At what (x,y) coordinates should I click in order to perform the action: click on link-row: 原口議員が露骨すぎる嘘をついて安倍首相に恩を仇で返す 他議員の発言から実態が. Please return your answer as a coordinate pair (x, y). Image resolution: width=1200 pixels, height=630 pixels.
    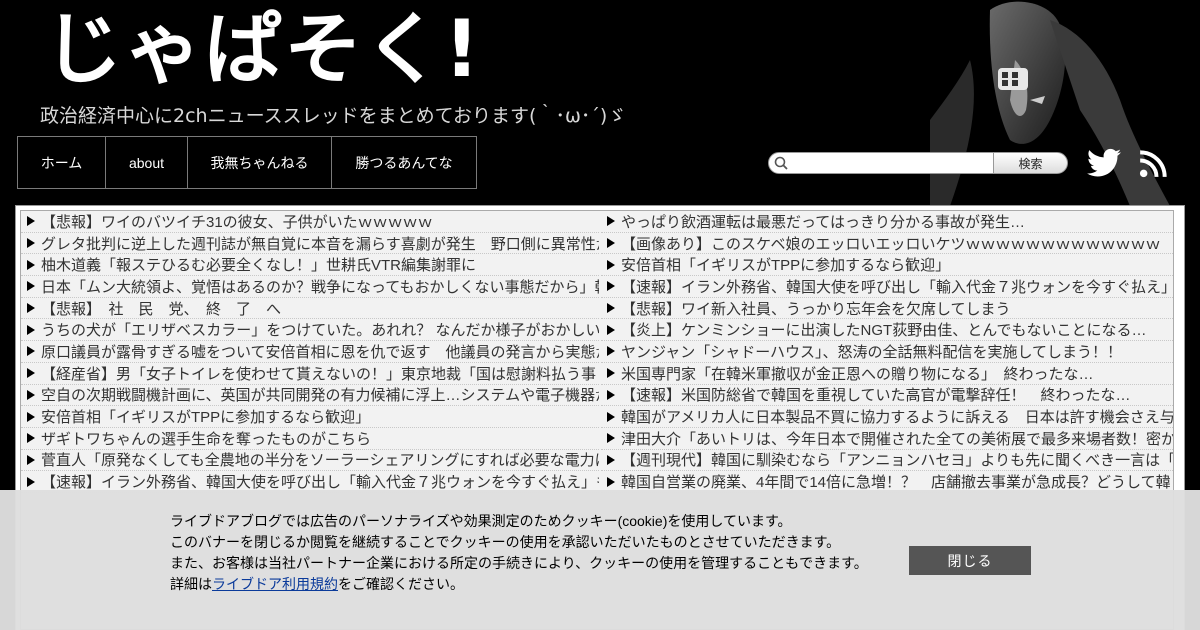
    Looking at the image, I should click on (310, 352).